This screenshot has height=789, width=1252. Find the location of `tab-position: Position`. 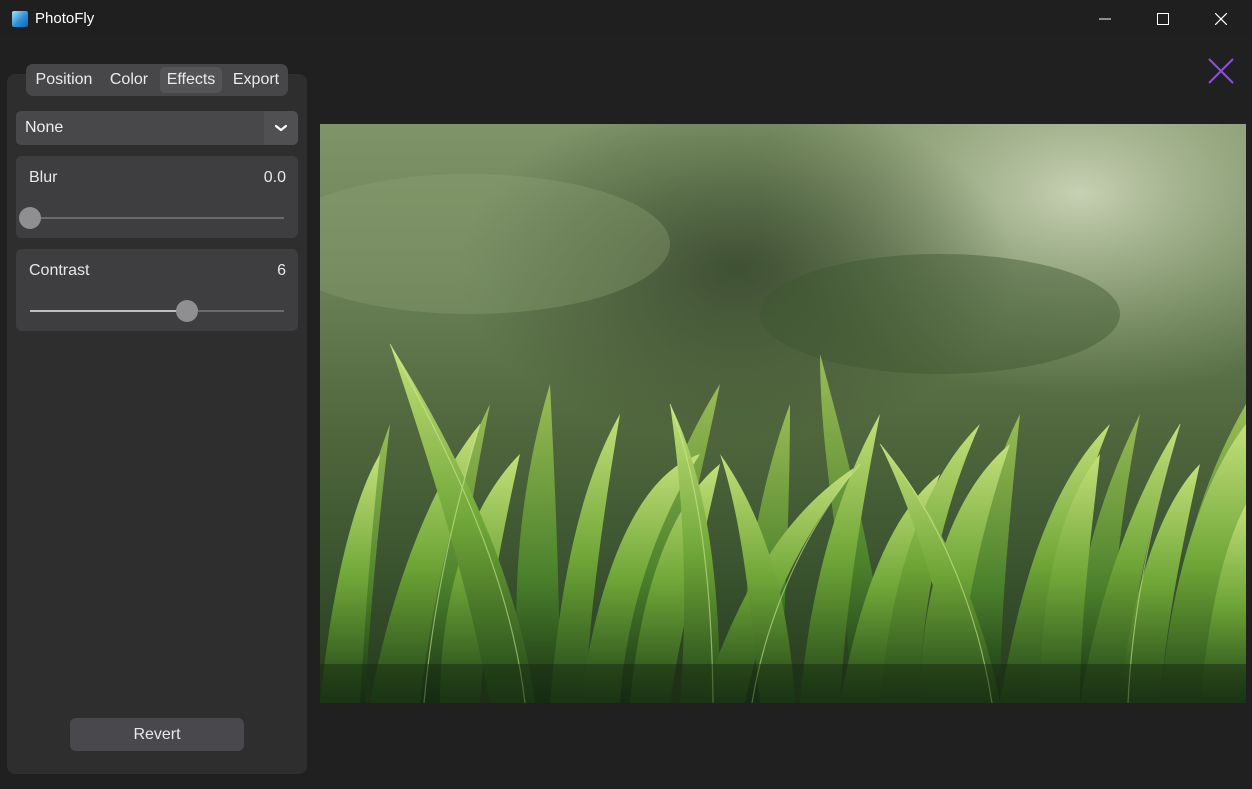

tab-position: Position is located at coordinates (64, 80).